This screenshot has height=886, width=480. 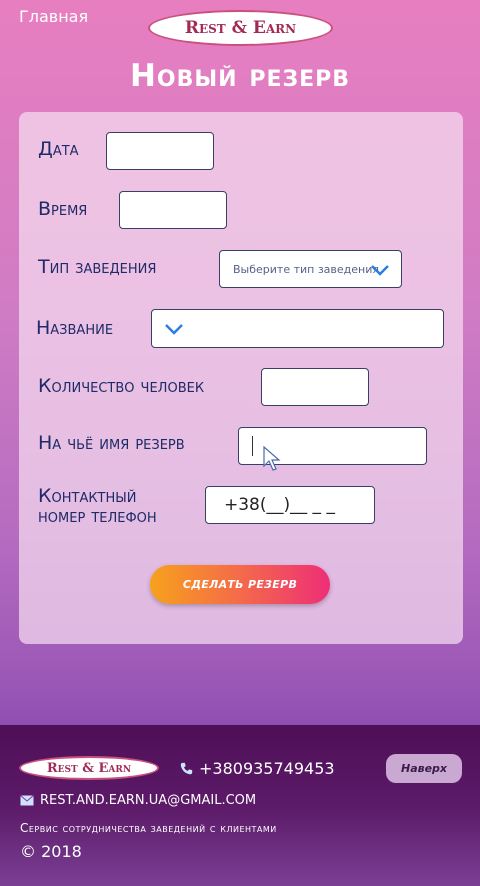 What do you see at coordinates (89, 768) in the screenshot?
I see `footer-logo: Rest & Earn` at bounding box center [89, 768].